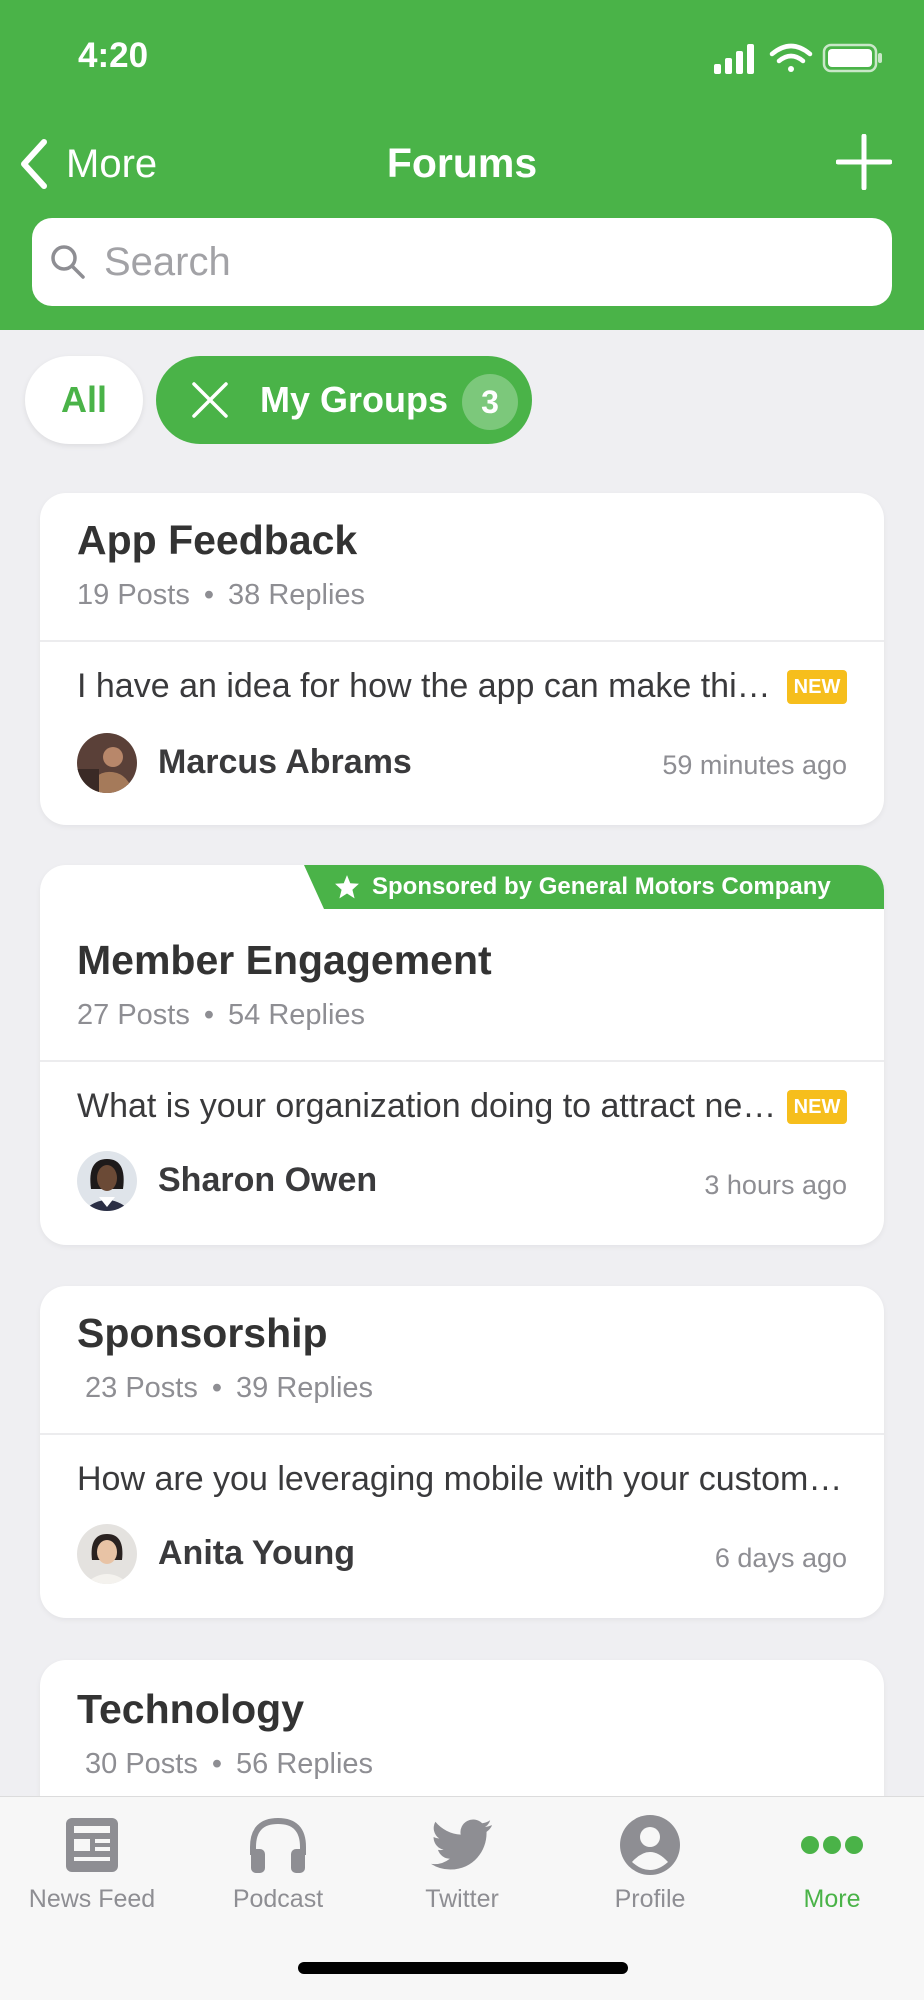 The height and width of the screenshot is (2000, 924). I want to click on forum-name: App Feedback, so click(217, 540).